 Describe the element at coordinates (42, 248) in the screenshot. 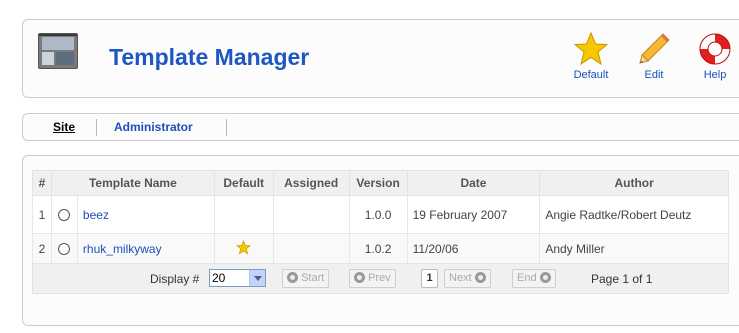

I see `row-number: 2` at that location.